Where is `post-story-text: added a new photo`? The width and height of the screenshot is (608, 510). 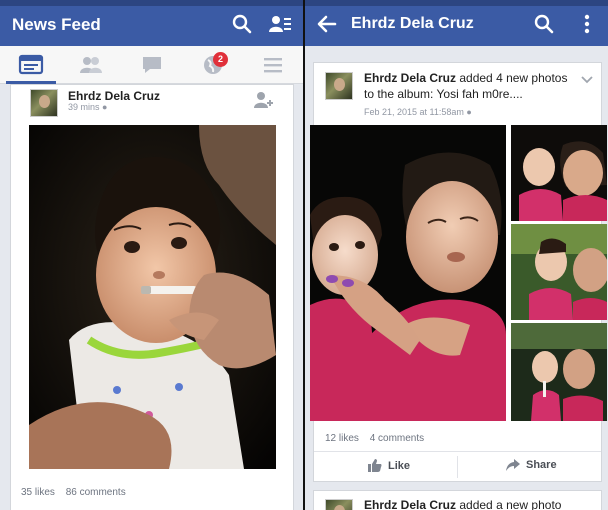
post-story-text: added a new photo is located at coordinates (510, 504).